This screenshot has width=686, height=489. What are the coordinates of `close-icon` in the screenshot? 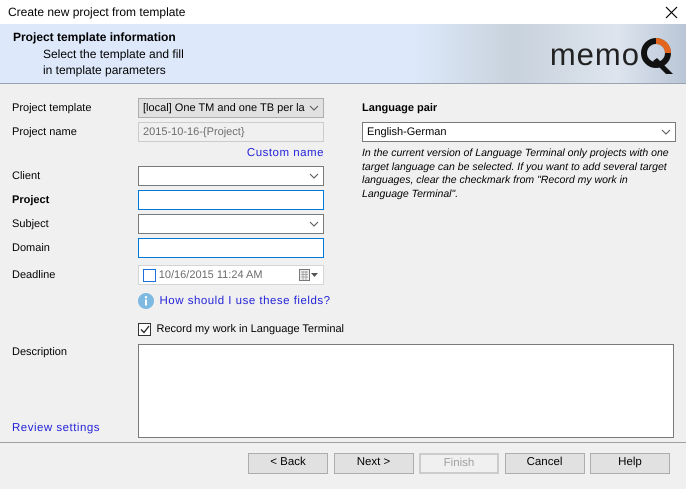 It's located at (671, 12).